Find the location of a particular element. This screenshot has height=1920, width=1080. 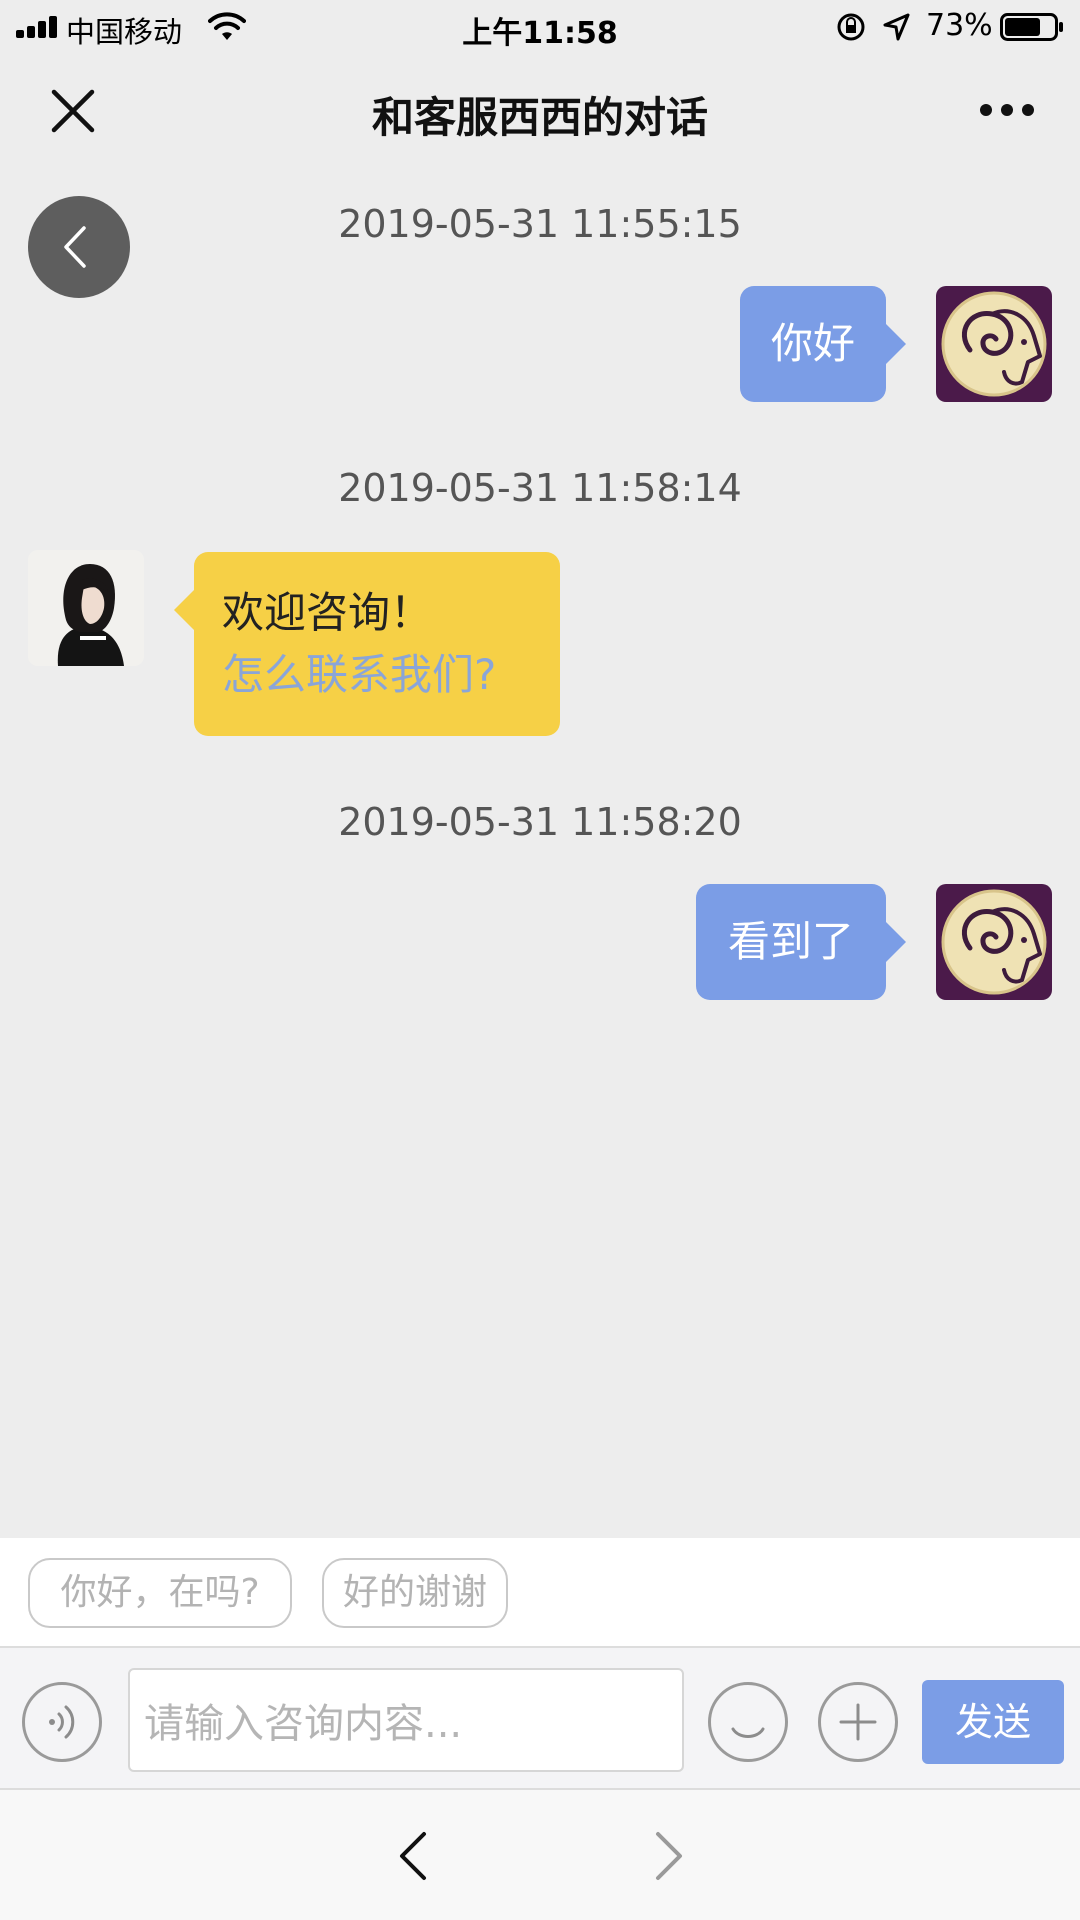

outgoing-message-bubble: 看到了 is located at coordinates (801, 942).